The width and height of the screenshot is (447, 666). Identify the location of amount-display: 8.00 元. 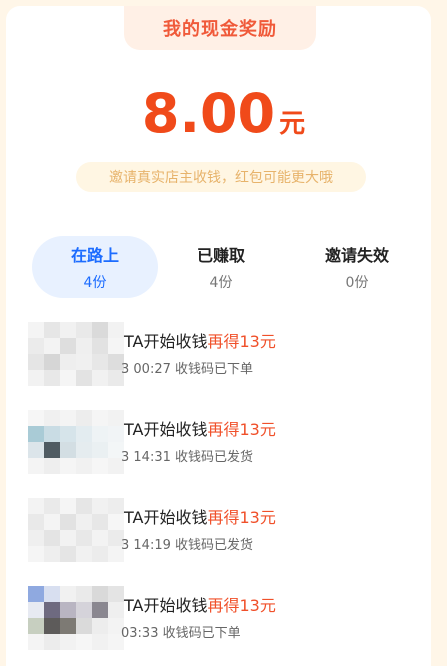
(223, 113).